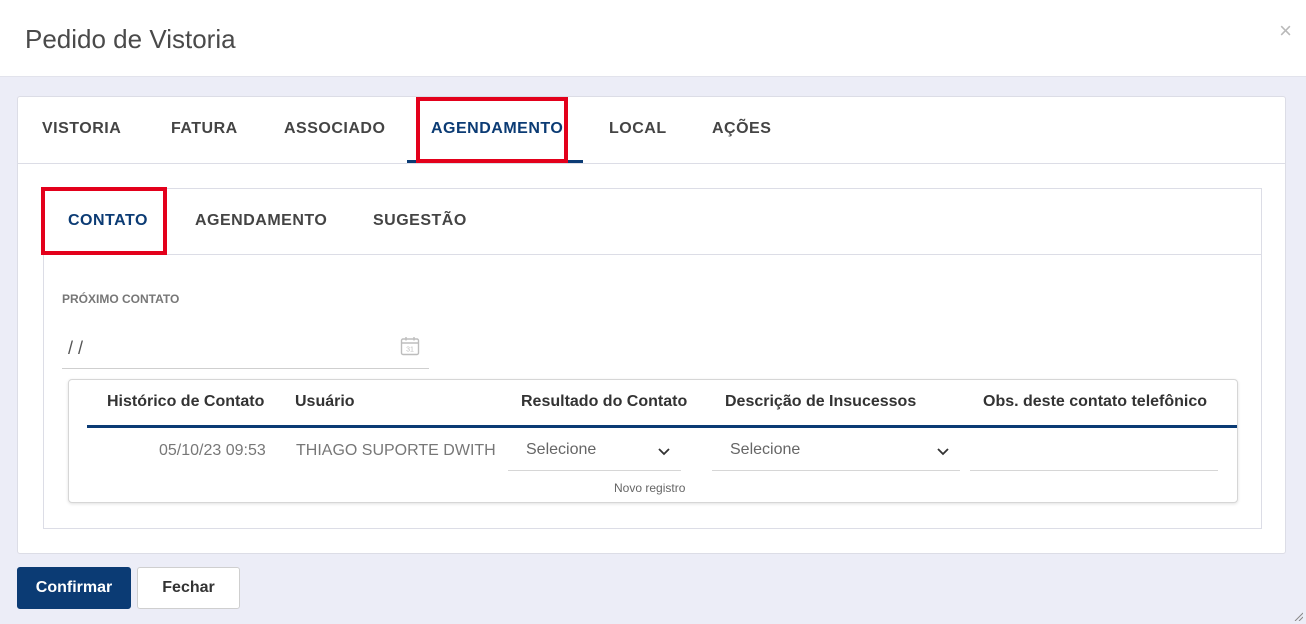 Image resolution: width=1306 pixels, height=624 pixels. I want to click on calendar-icon: 31, so click(410, 346).